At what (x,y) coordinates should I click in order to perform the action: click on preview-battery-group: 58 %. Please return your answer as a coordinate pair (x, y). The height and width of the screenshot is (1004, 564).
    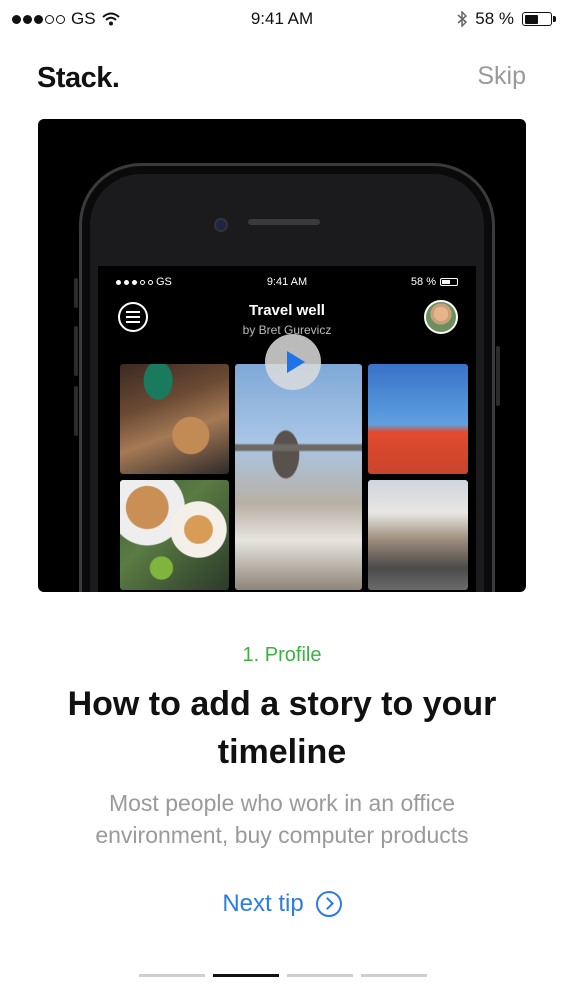
    Looking at the image, I should click on (434, 282).